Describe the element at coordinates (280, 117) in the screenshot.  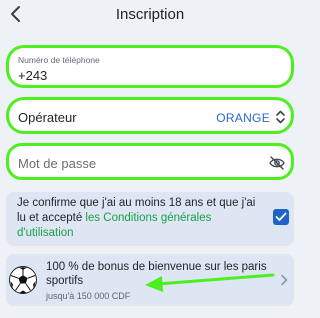
I see `chevron-up-down-icon` at that location.